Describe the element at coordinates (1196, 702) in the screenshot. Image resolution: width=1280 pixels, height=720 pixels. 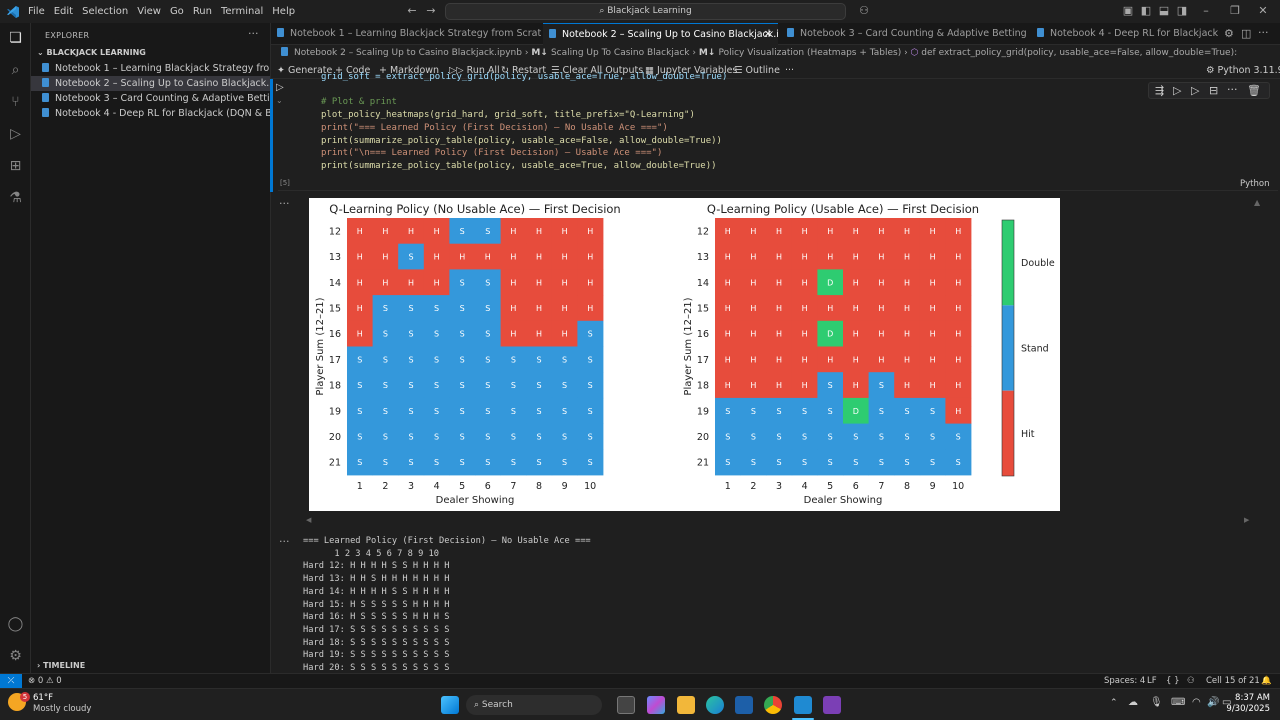
I see `wifi-icon: ◠` at that location.